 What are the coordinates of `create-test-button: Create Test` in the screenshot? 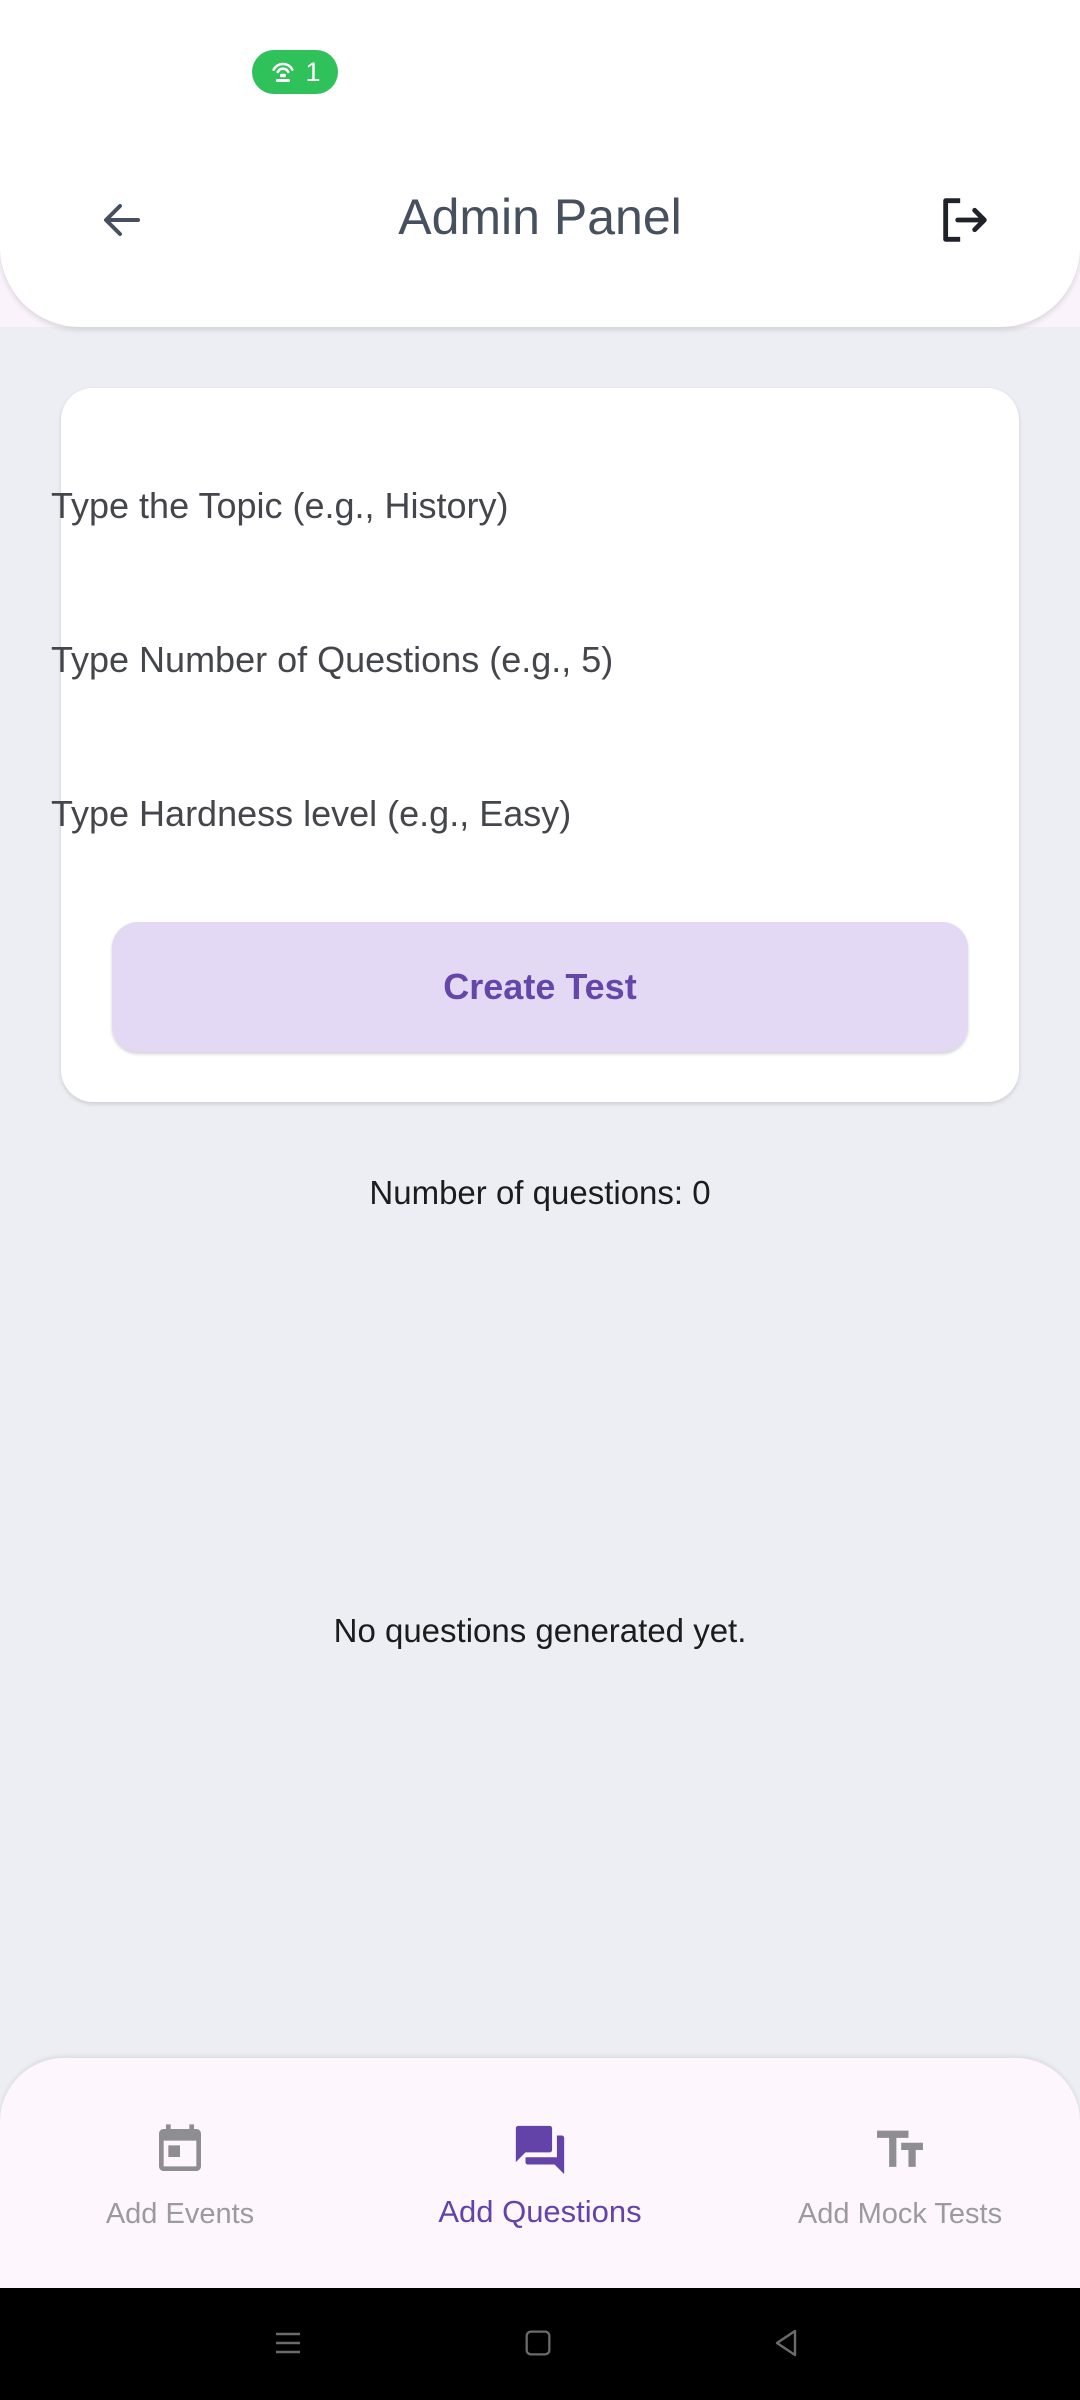 It's located at (540, 987).